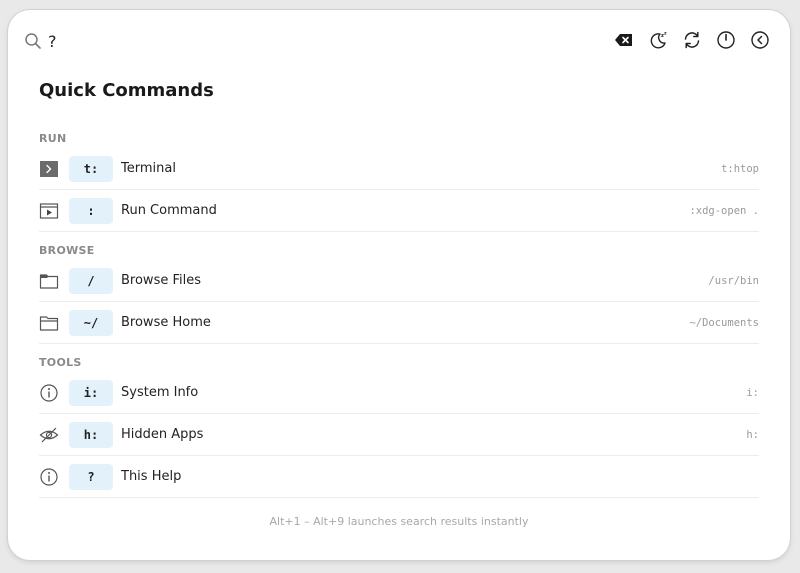  I want to click on section-label-run: RUN, so click(53, 138).